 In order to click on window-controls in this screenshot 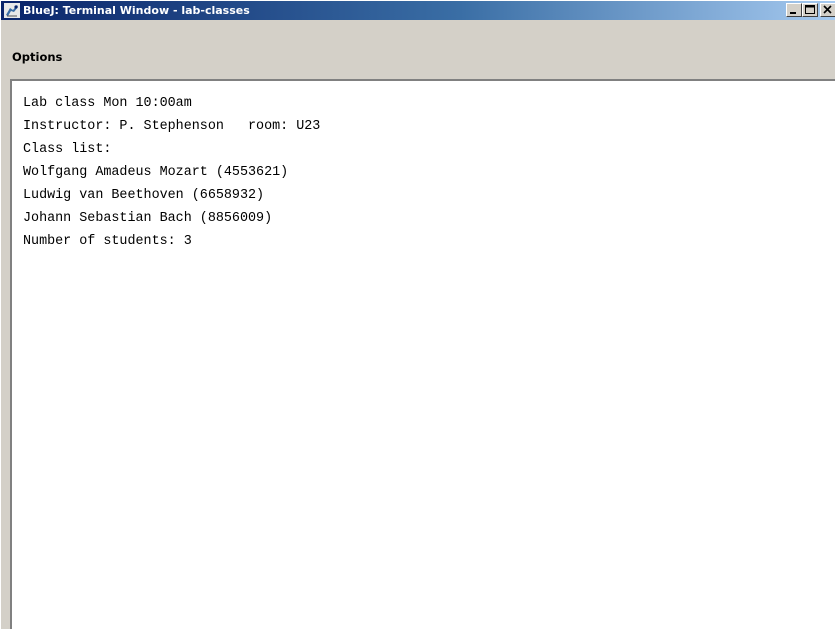, I will do `click(810, 10)`.